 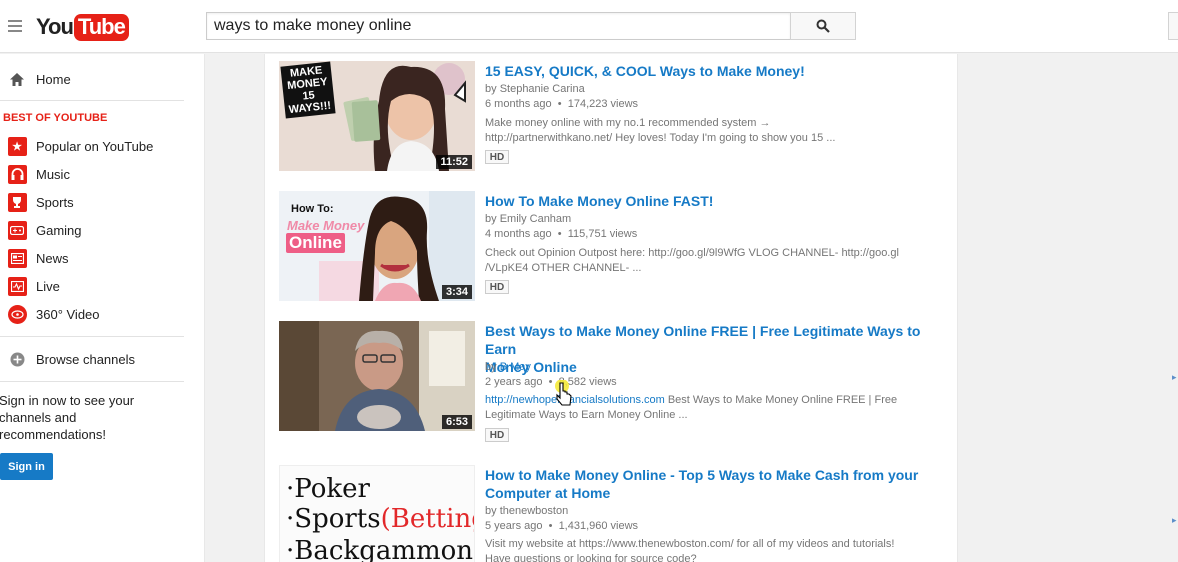 I want to click on thumbnail-caption: ·Sports(Betting), so click(x=380, y=519).